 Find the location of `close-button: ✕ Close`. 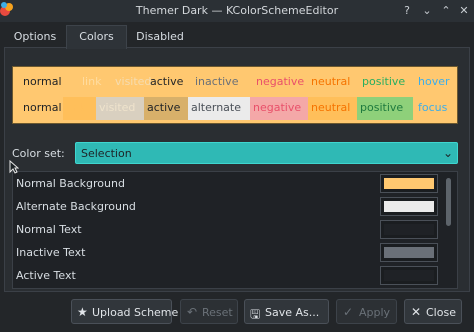

close-button: ✕ Close is located at coordinates (433, 311).